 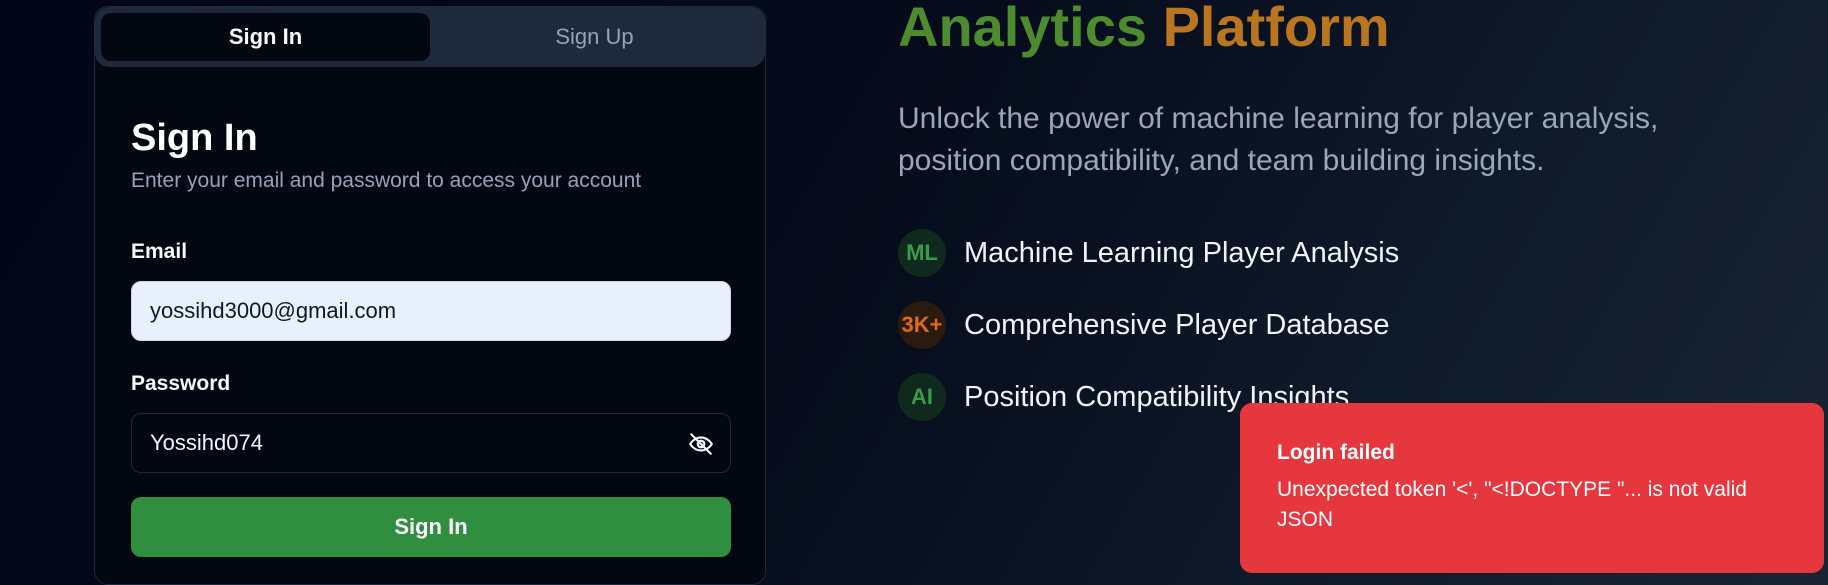 I want to click on player-count-badge-icon: 3K+, so click(x=922, y=325).